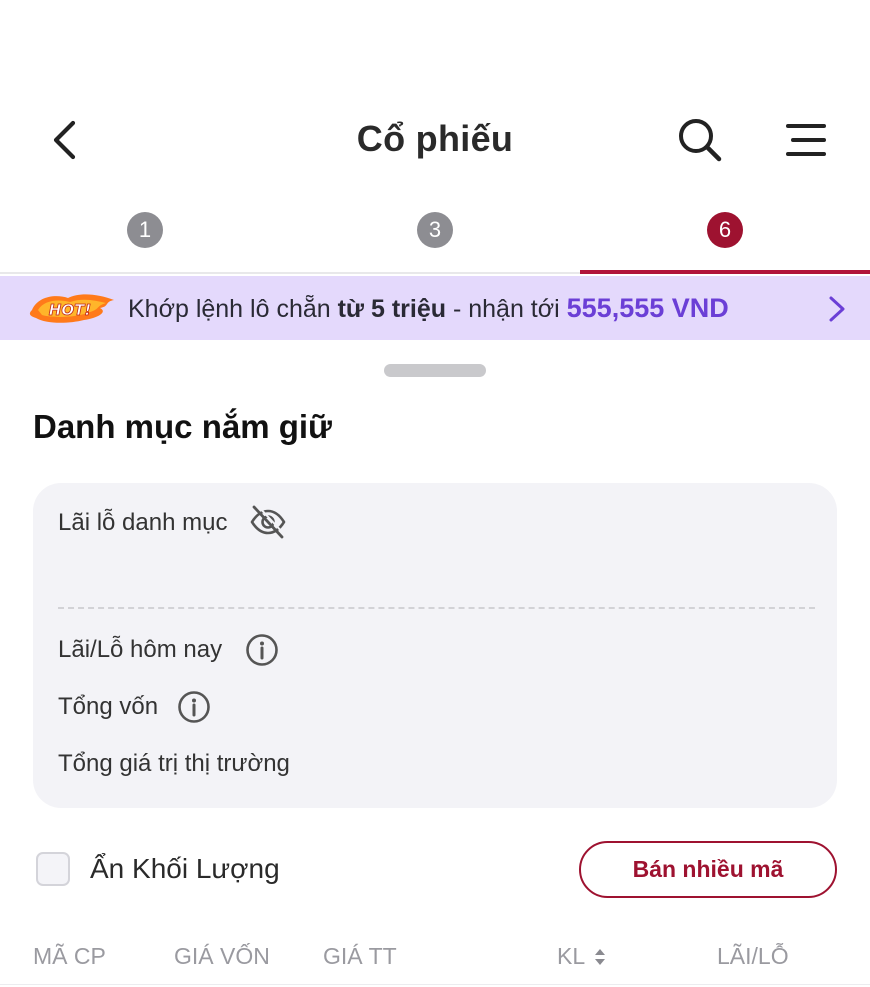  Describe the element at coordinates (435, 370) in the screenshot. I see `sheet-drag-handle` at that location.